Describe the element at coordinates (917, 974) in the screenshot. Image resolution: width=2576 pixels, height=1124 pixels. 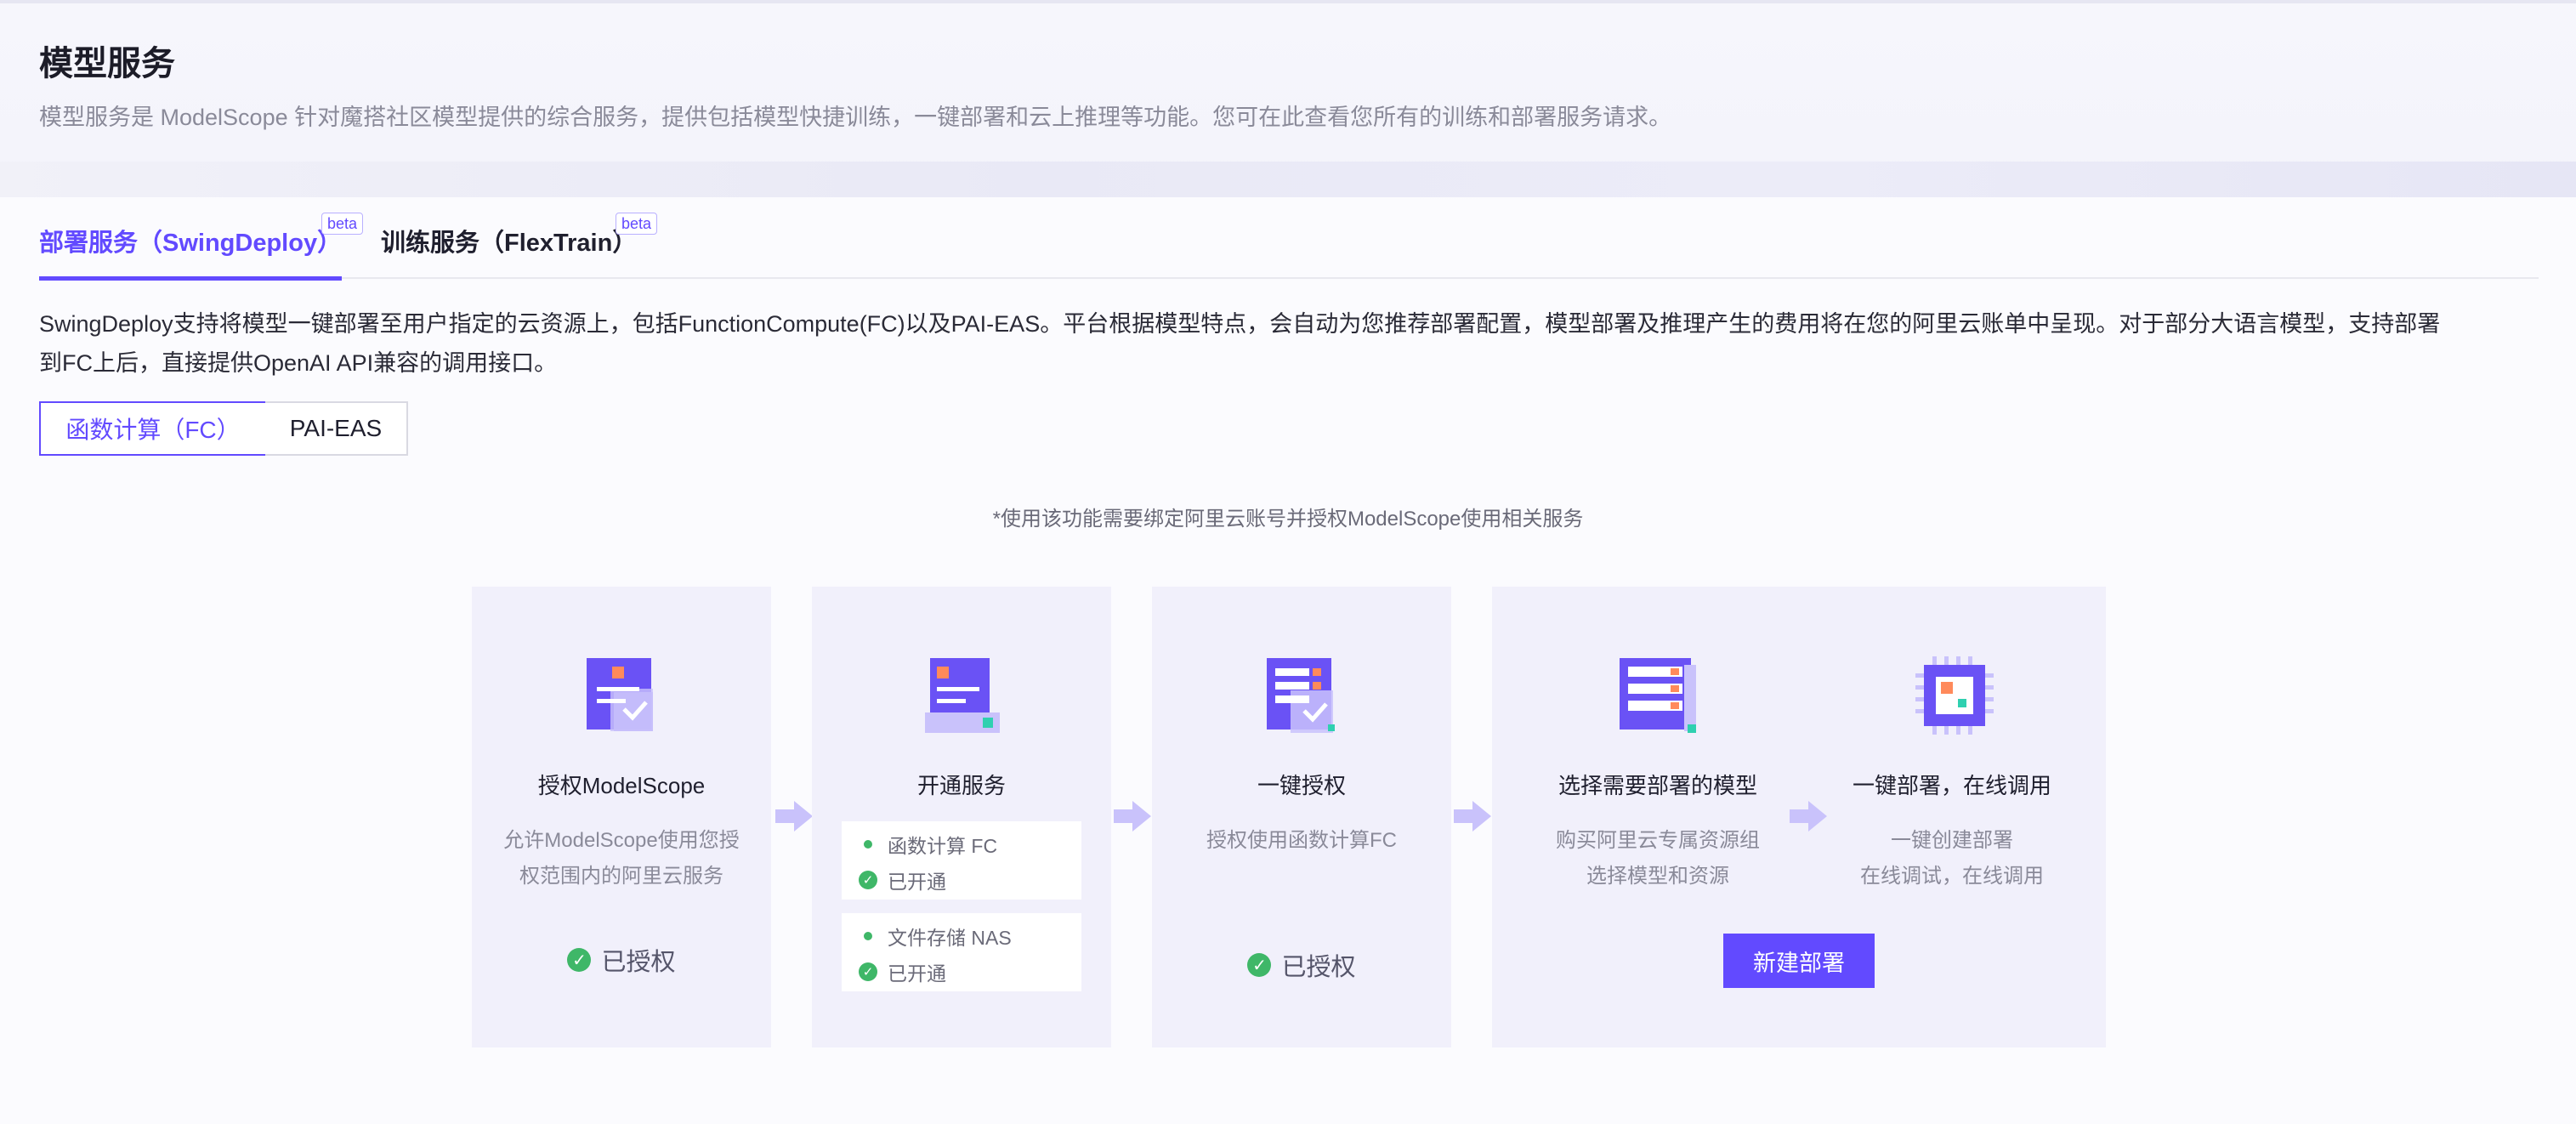
I see `service-nas-status: 已开通` at that location.